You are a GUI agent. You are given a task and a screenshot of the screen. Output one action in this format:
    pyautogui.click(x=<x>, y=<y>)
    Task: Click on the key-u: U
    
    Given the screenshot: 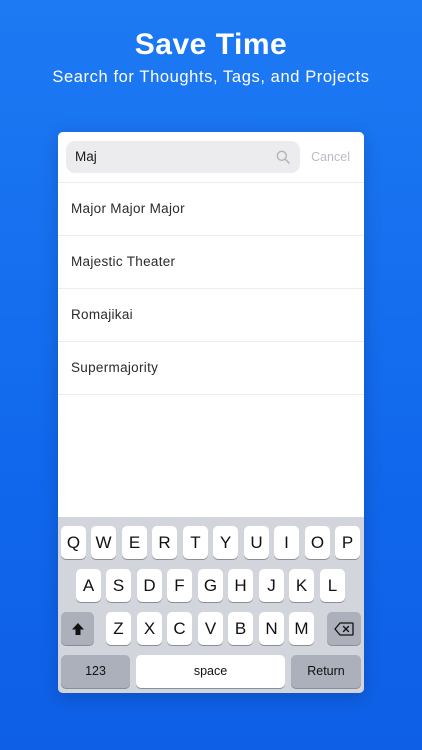 What is the action you would take?
    pyautogui.click(x=256, y=542)
    